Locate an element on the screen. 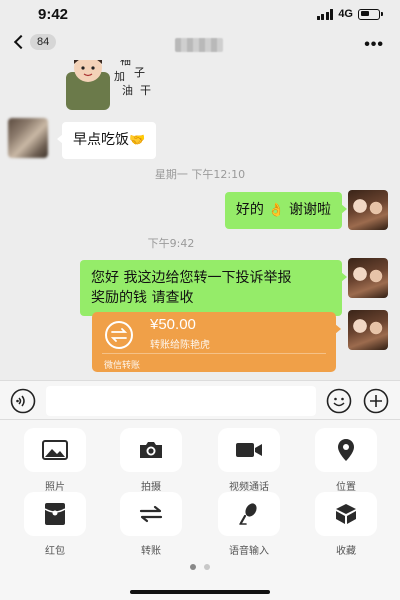 The image size is (400, 600). panel-item-red-packet: 红包 is located at coordinates (55, 524).